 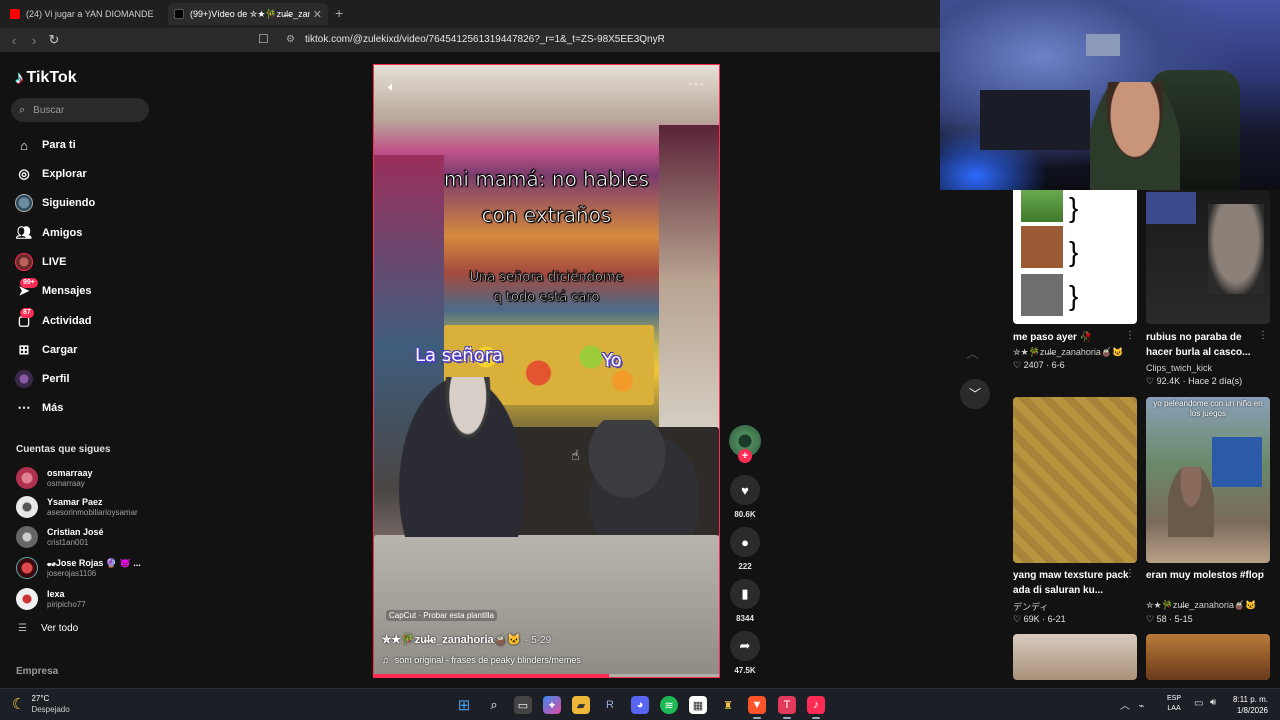 I want to click on nav-cargar: ⊞ Cargar, so click(x=46, y=350).